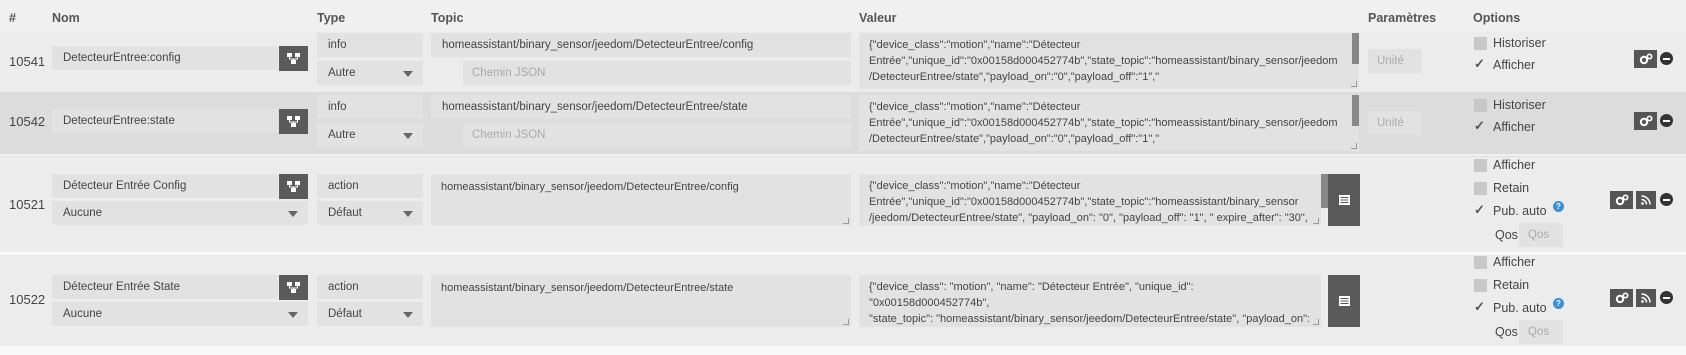 Image resolution: width=1686 pixels, height=355 pixels. I want to click on command-name-input: DetecteurEntree:config, so click(165, 58).